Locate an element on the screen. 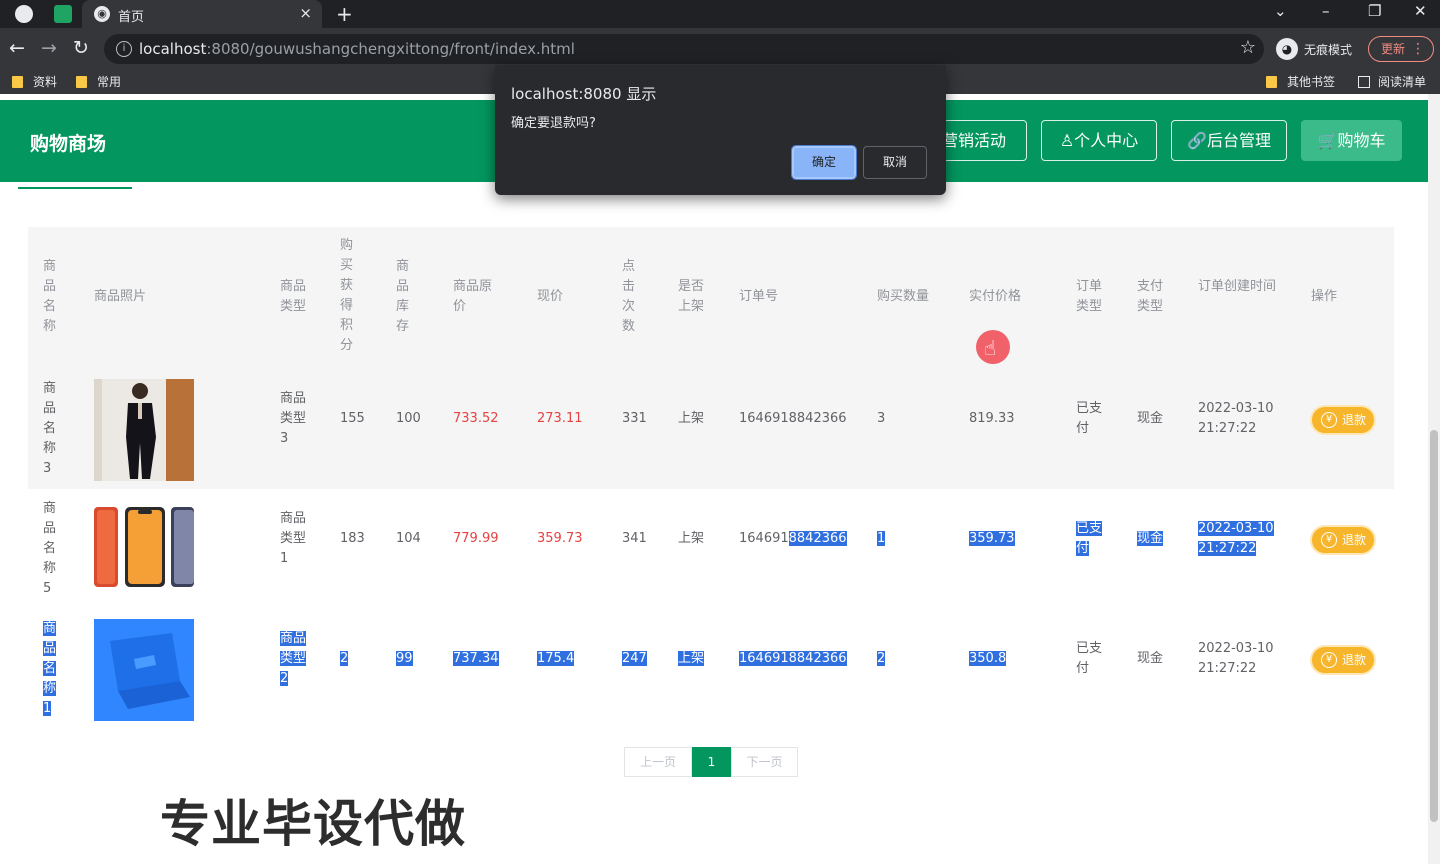 The height and width of the screenshot is (864, 1440). update-button: 更新 ⋮ is located at coordinates (1401, 49).